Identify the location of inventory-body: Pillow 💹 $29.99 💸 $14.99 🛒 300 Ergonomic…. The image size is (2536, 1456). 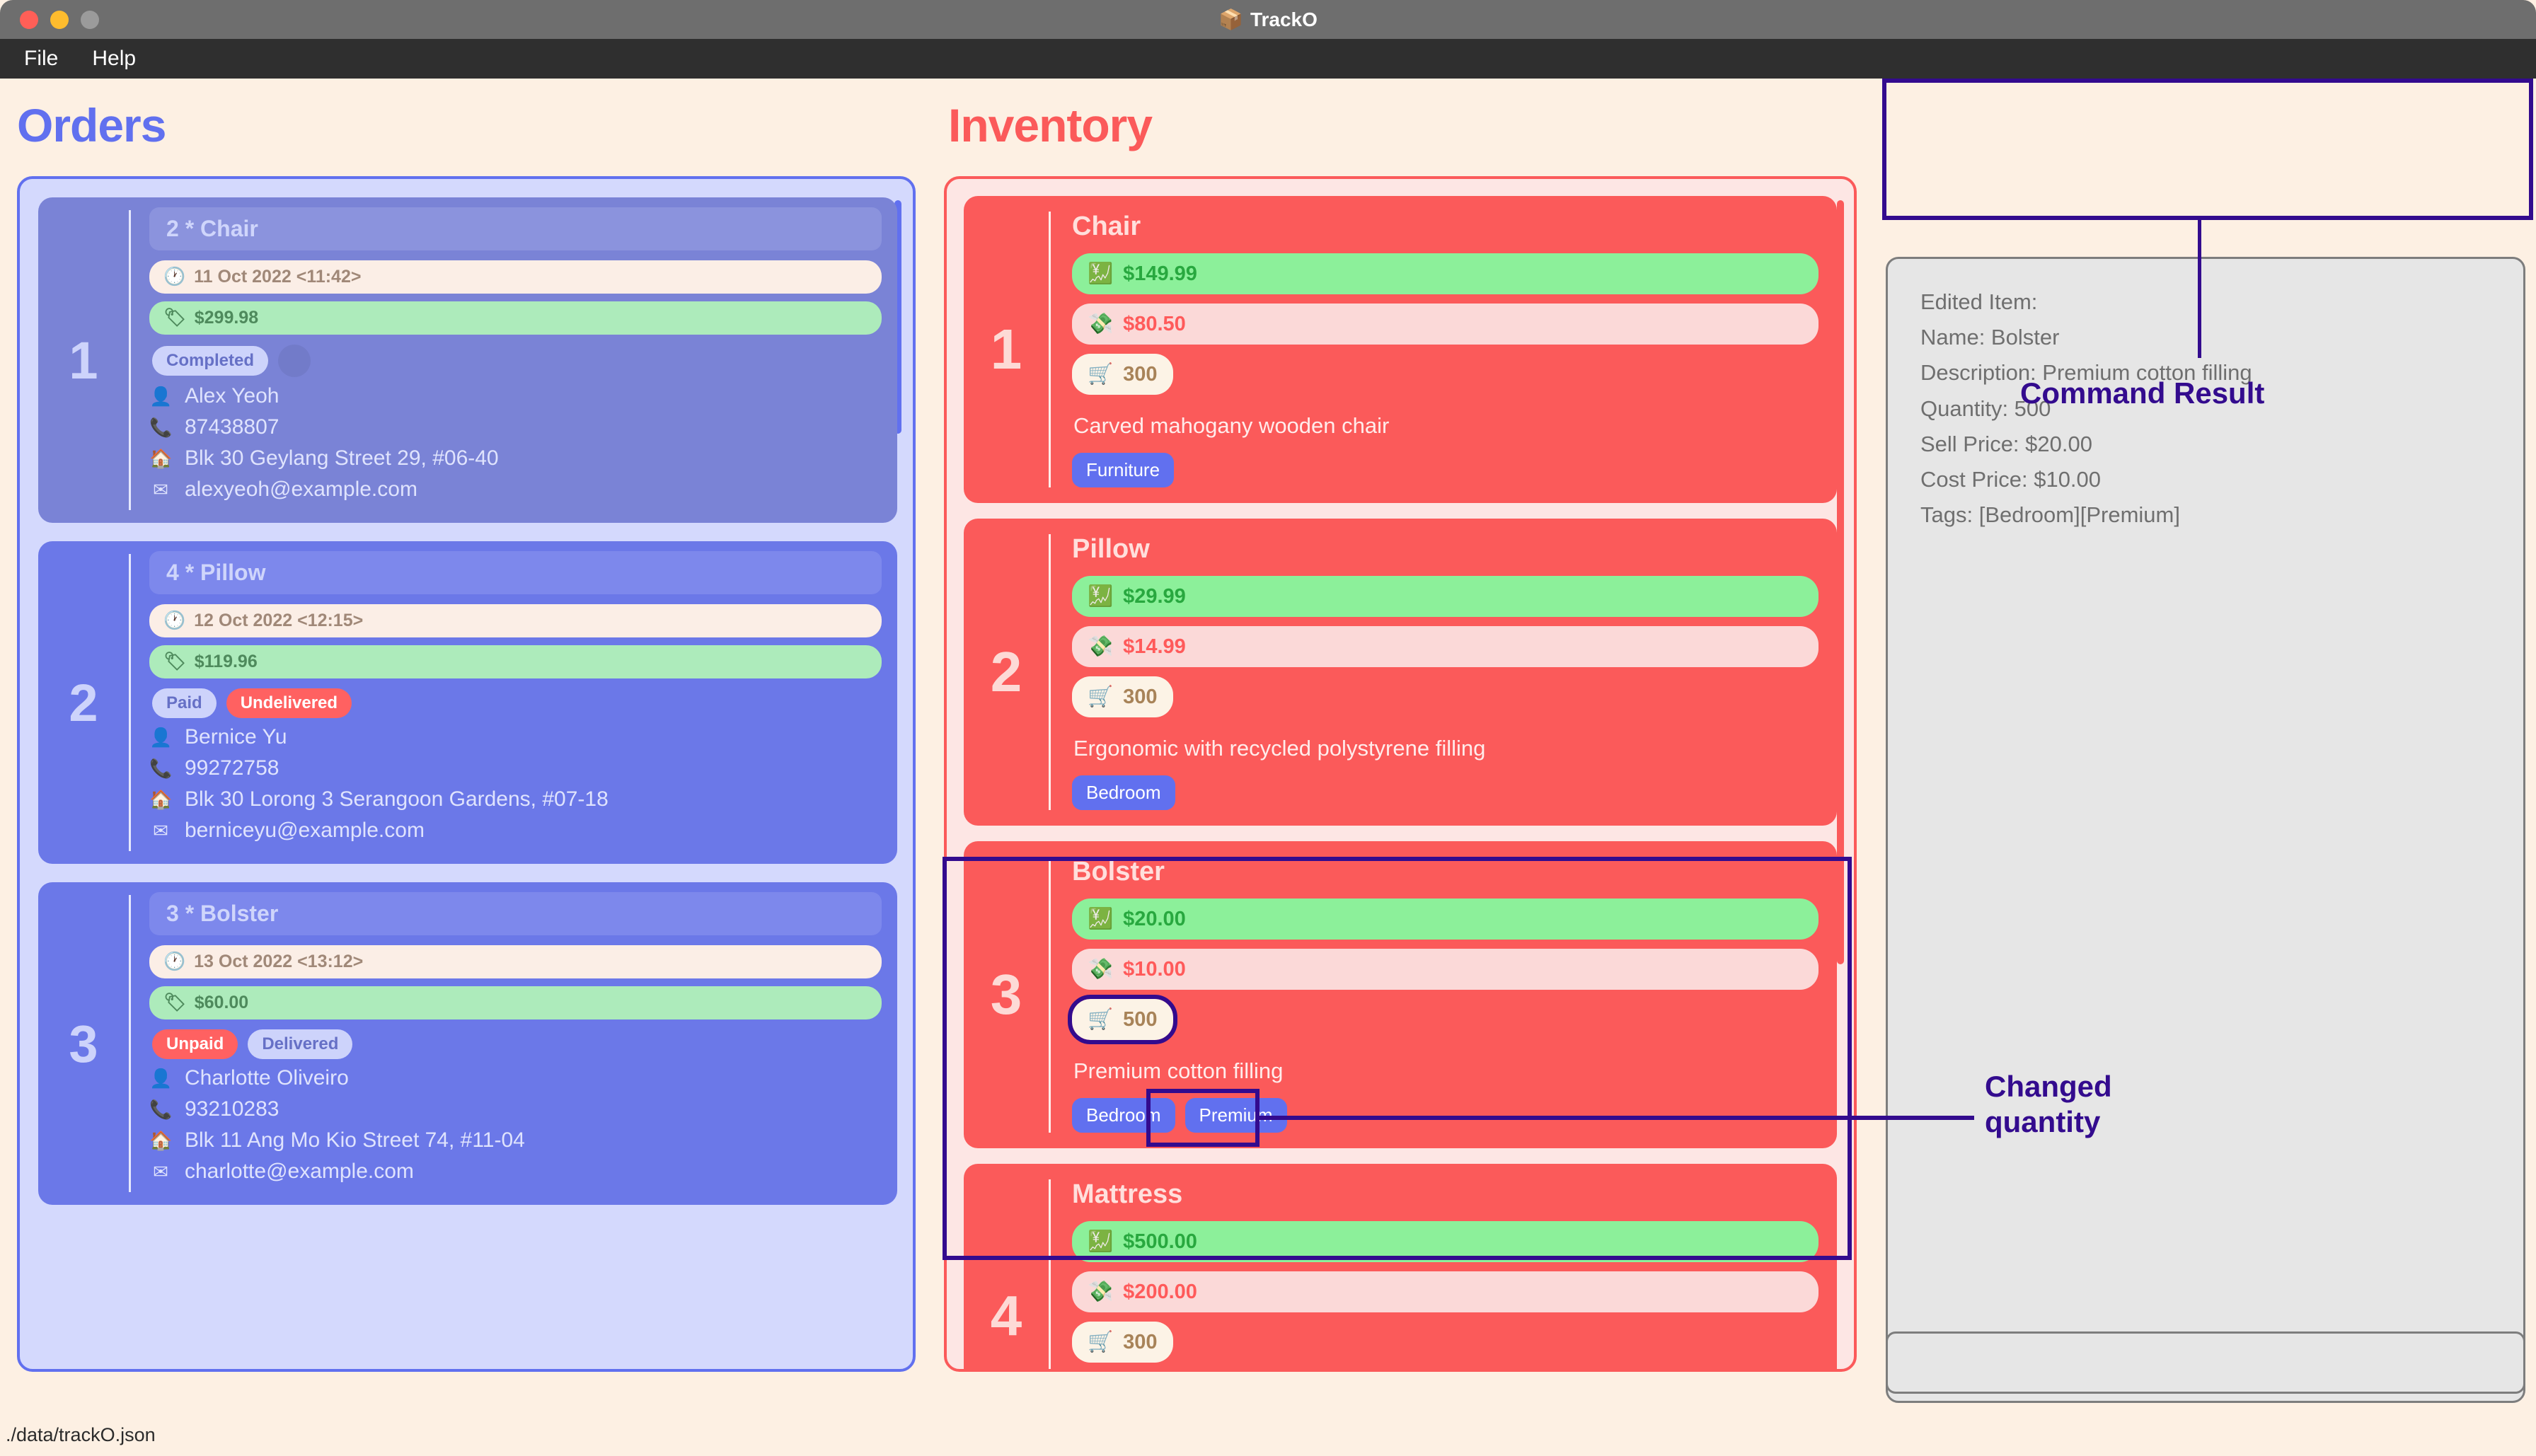
(1444, 672).